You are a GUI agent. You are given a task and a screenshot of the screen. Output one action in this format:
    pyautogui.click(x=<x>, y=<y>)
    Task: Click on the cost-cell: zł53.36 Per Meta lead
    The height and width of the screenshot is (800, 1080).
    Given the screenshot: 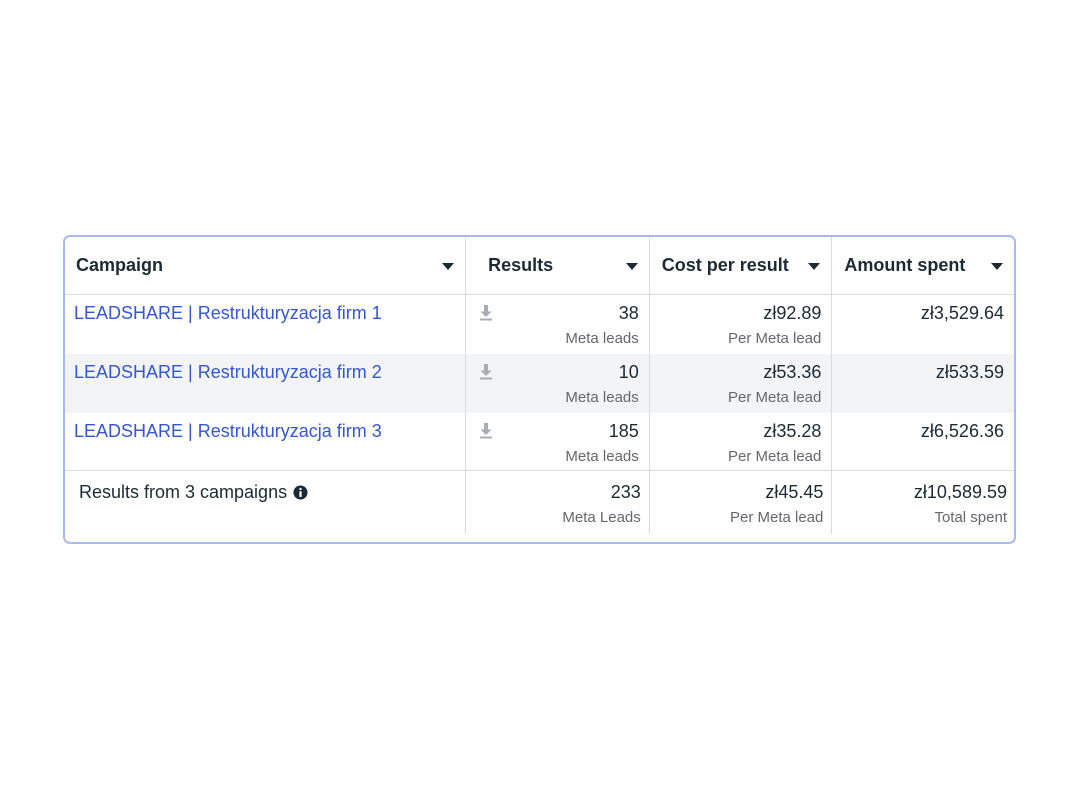 What is the action you would take?
    pyautogui.click(x=741, y=383)
    